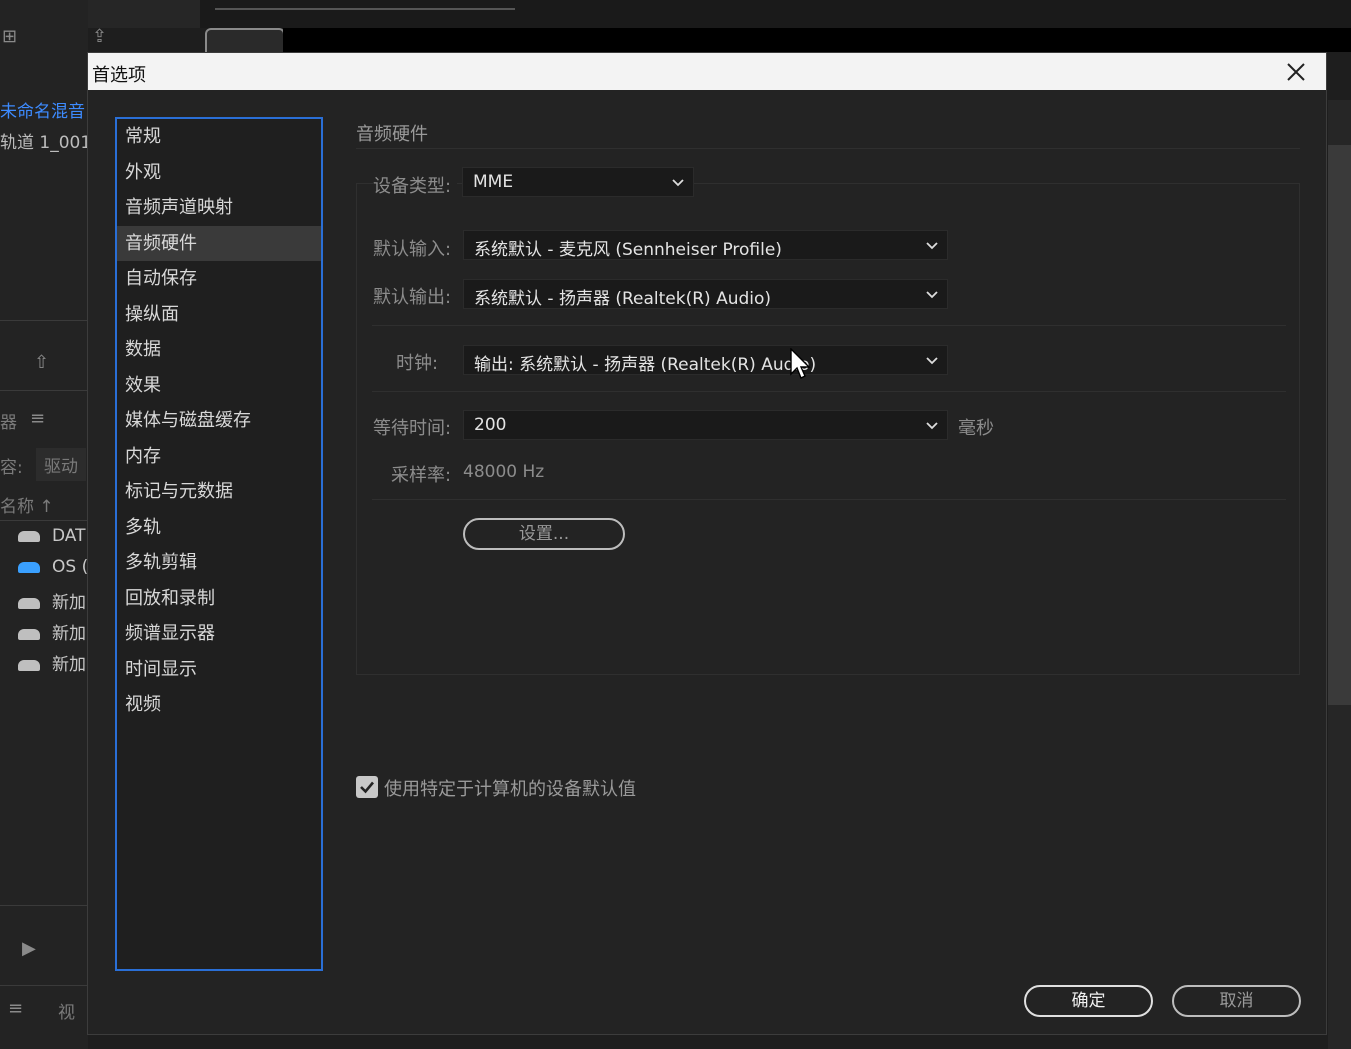 This screenshot has height=1049, width=1351. What do you see at coordinates (99, 36) in the screenshot?
I see `import-icon: ⇪` at bounding box center [99, 36].